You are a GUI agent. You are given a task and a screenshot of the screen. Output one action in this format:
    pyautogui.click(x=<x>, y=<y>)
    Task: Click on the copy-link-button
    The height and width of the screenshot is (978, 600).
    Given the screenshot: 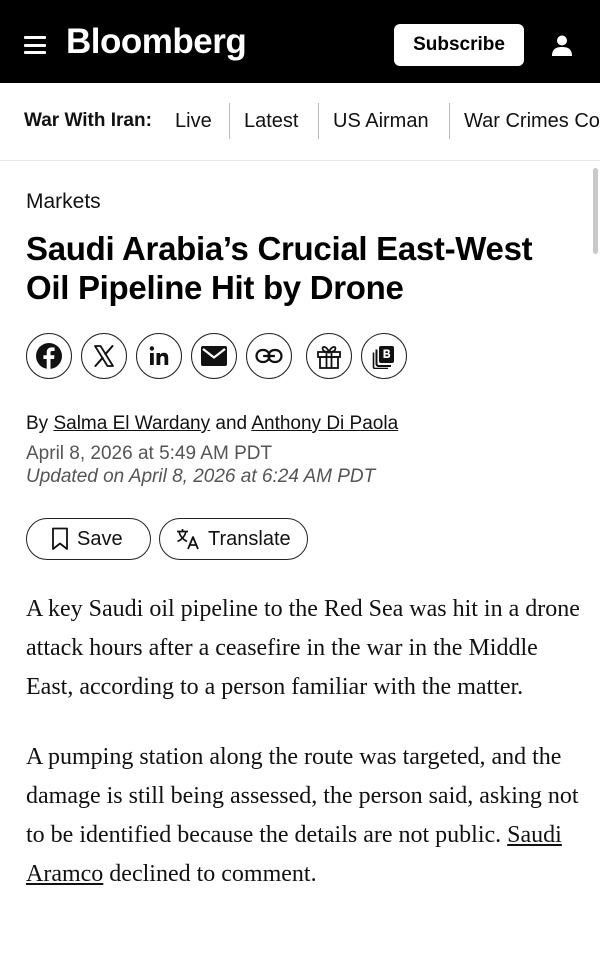 What is the action you would take?
    pyautogui.click(x=269, y=356)
    